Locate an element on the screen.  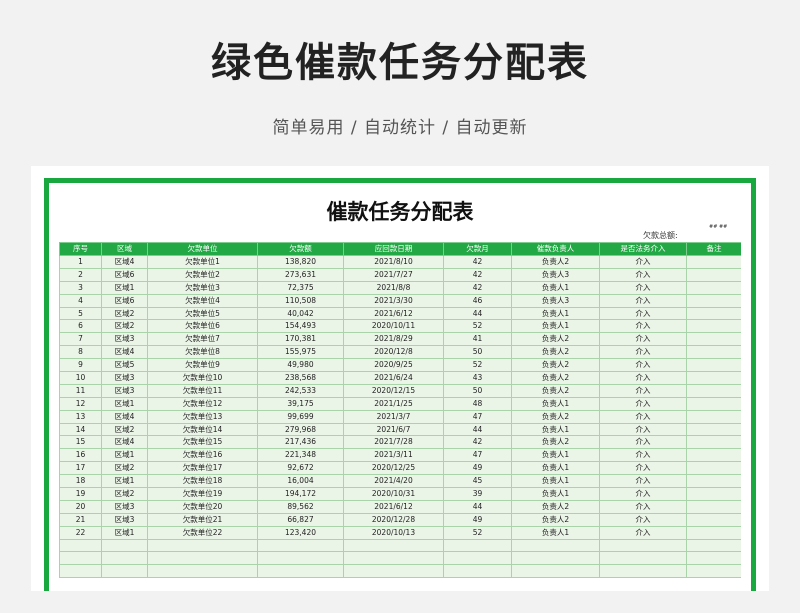
table-cell: 170,381 is located at coordinates (300, 339).